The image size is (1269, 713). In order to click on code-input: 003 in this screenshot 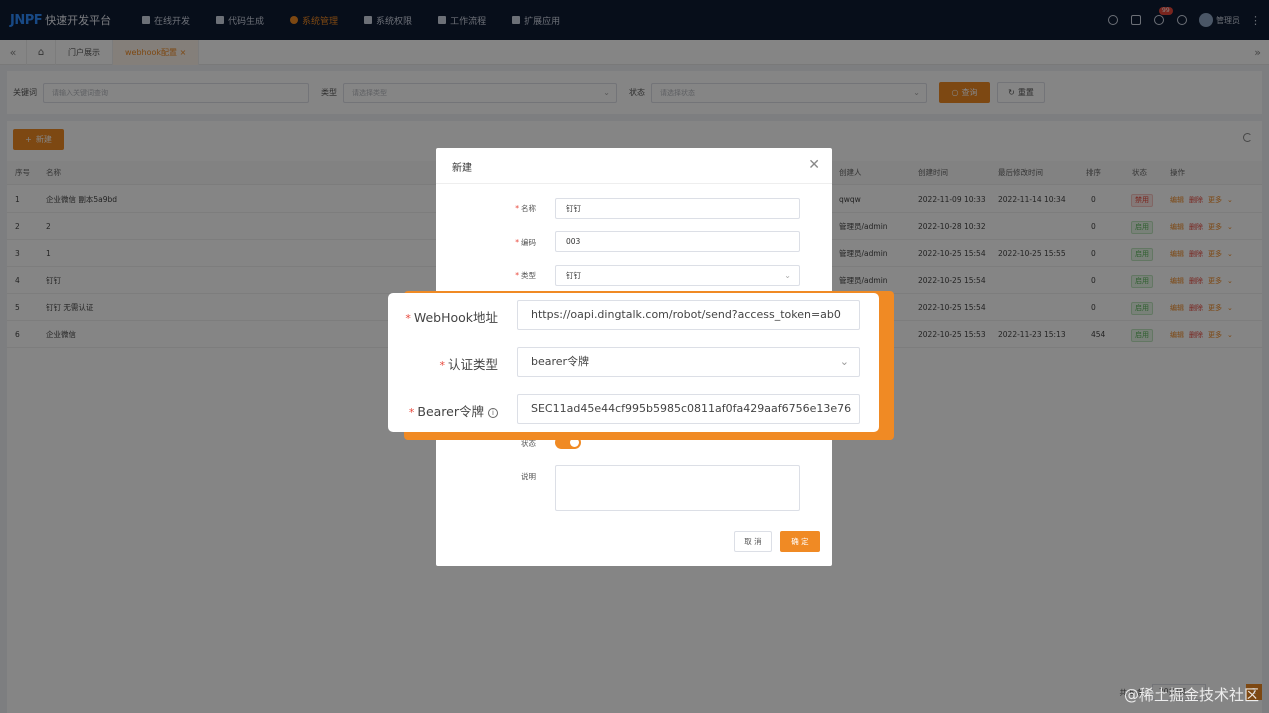, I will do `click(677, 241)`.